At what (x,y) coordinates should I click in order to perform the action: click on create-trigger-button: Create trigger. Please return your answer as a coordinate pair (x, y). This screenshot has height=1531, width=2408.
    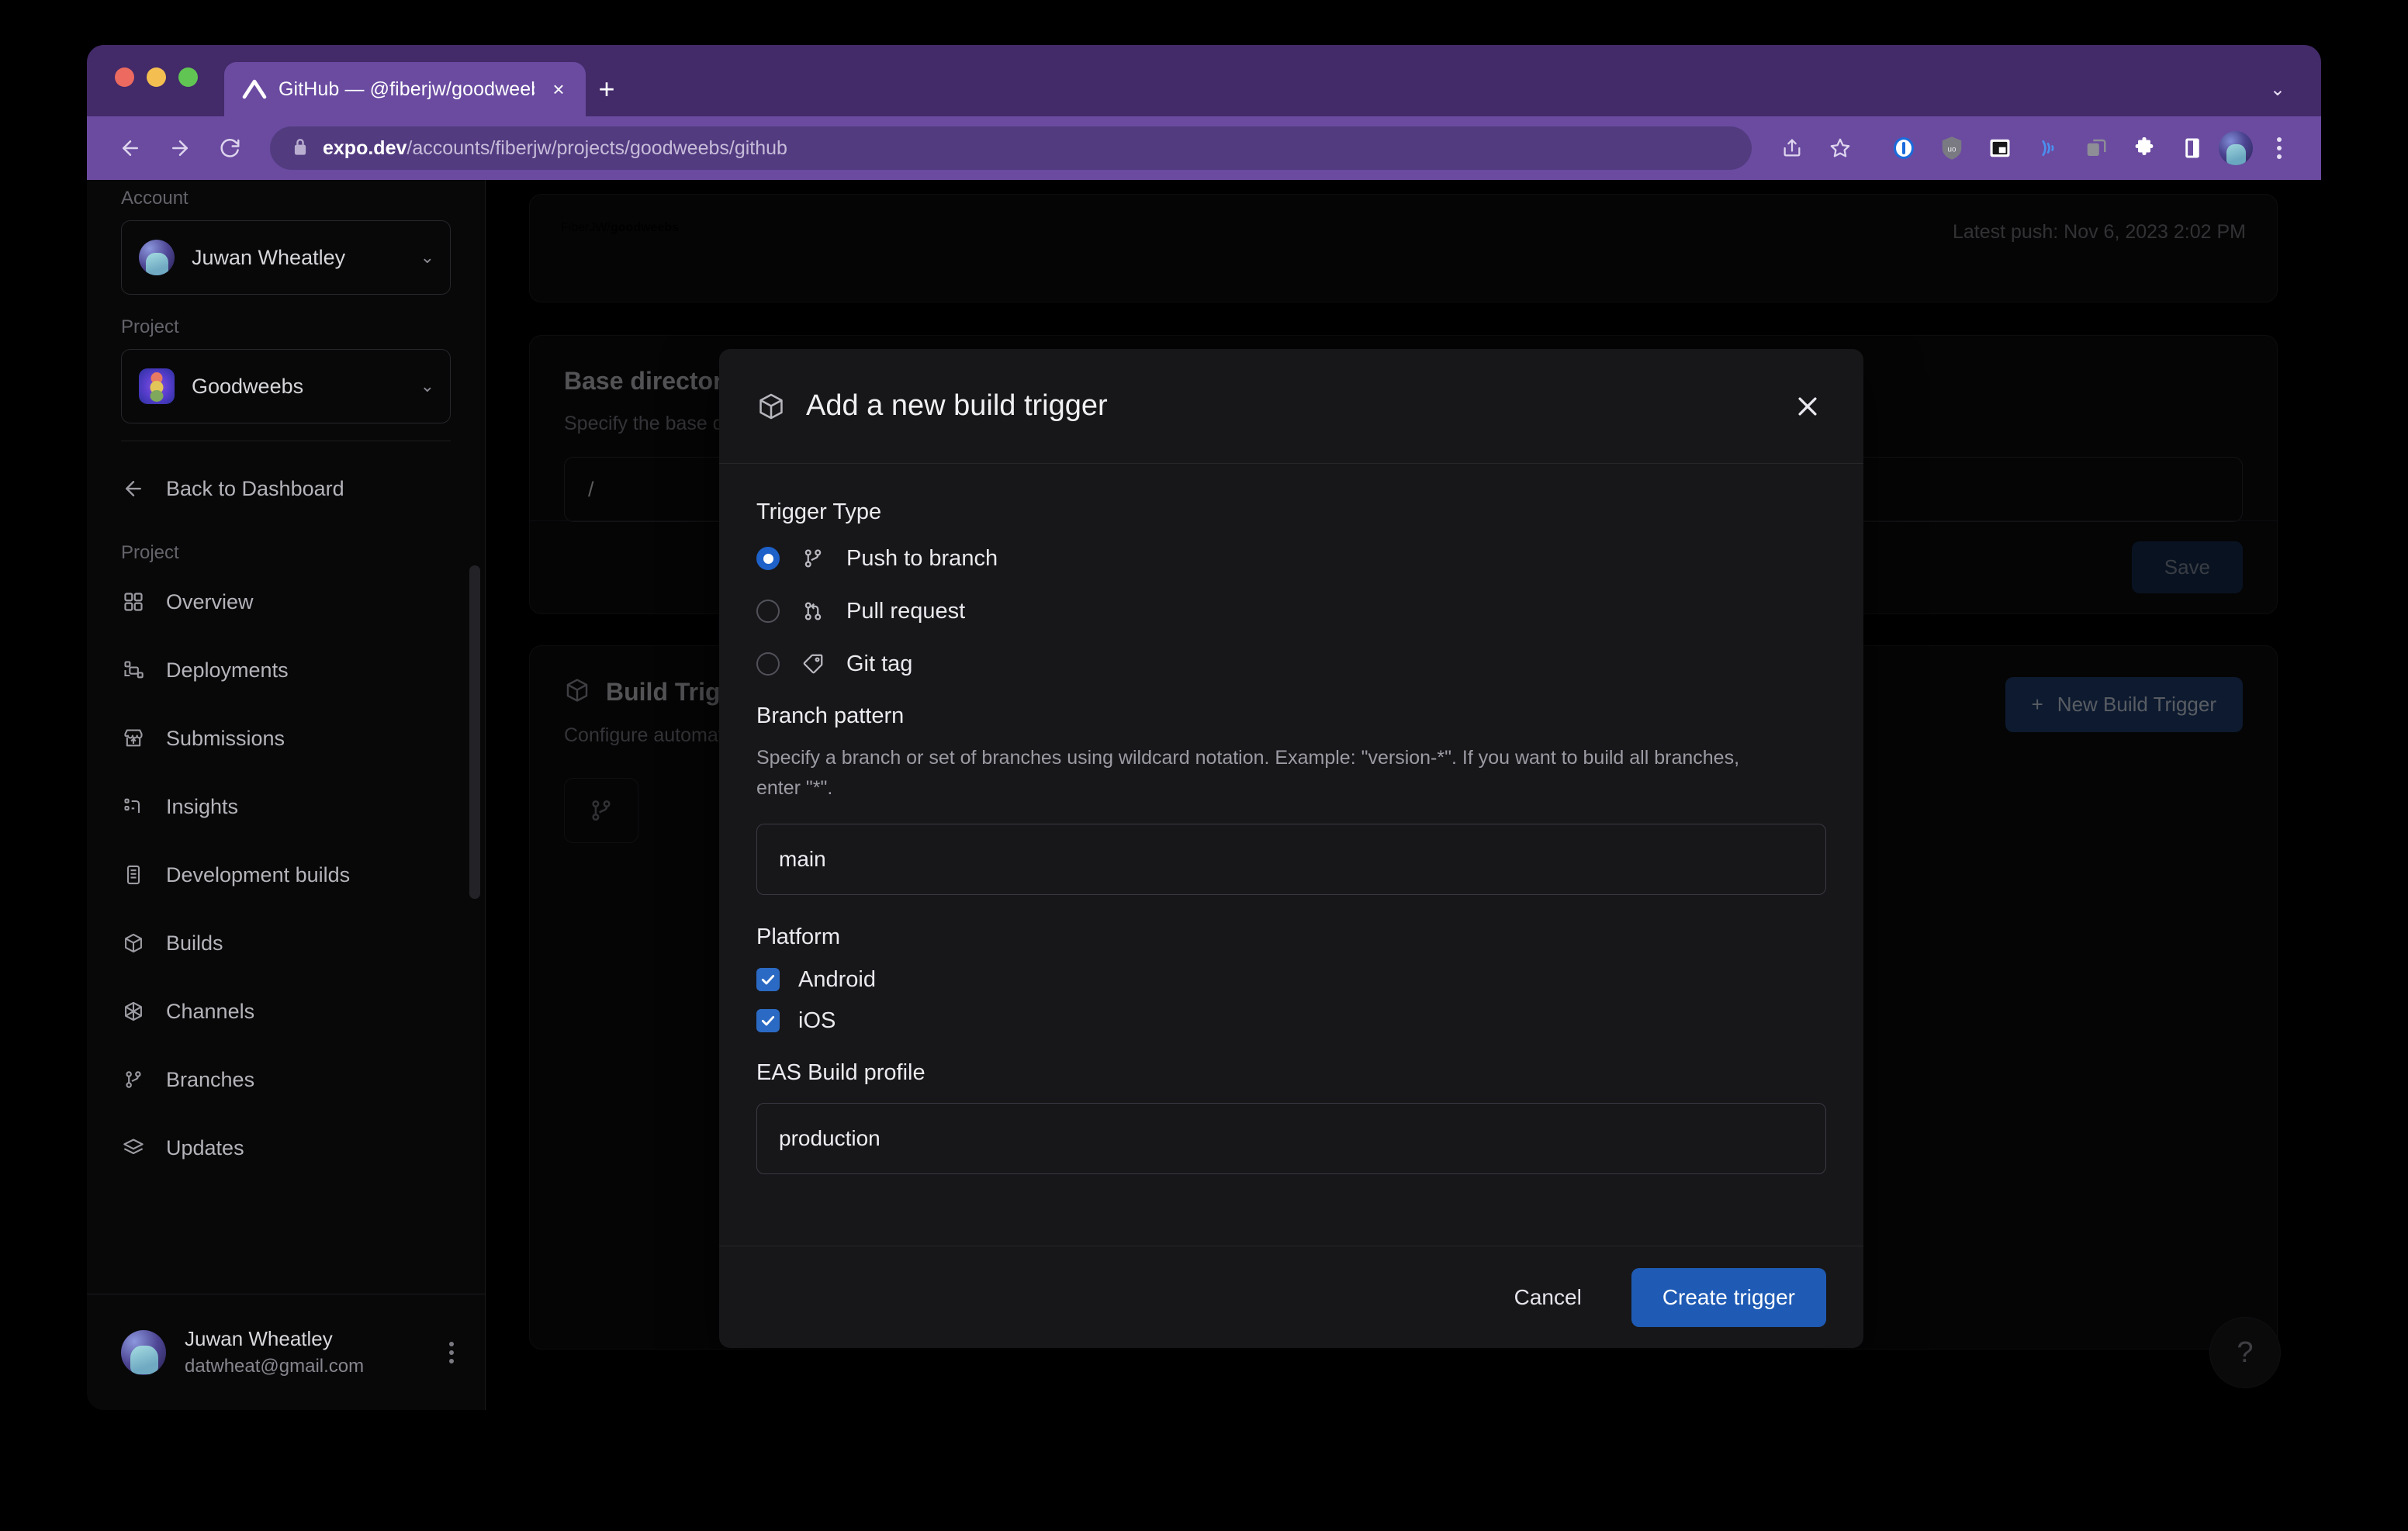
    Looking at the image, I should click on (1728, 1297).